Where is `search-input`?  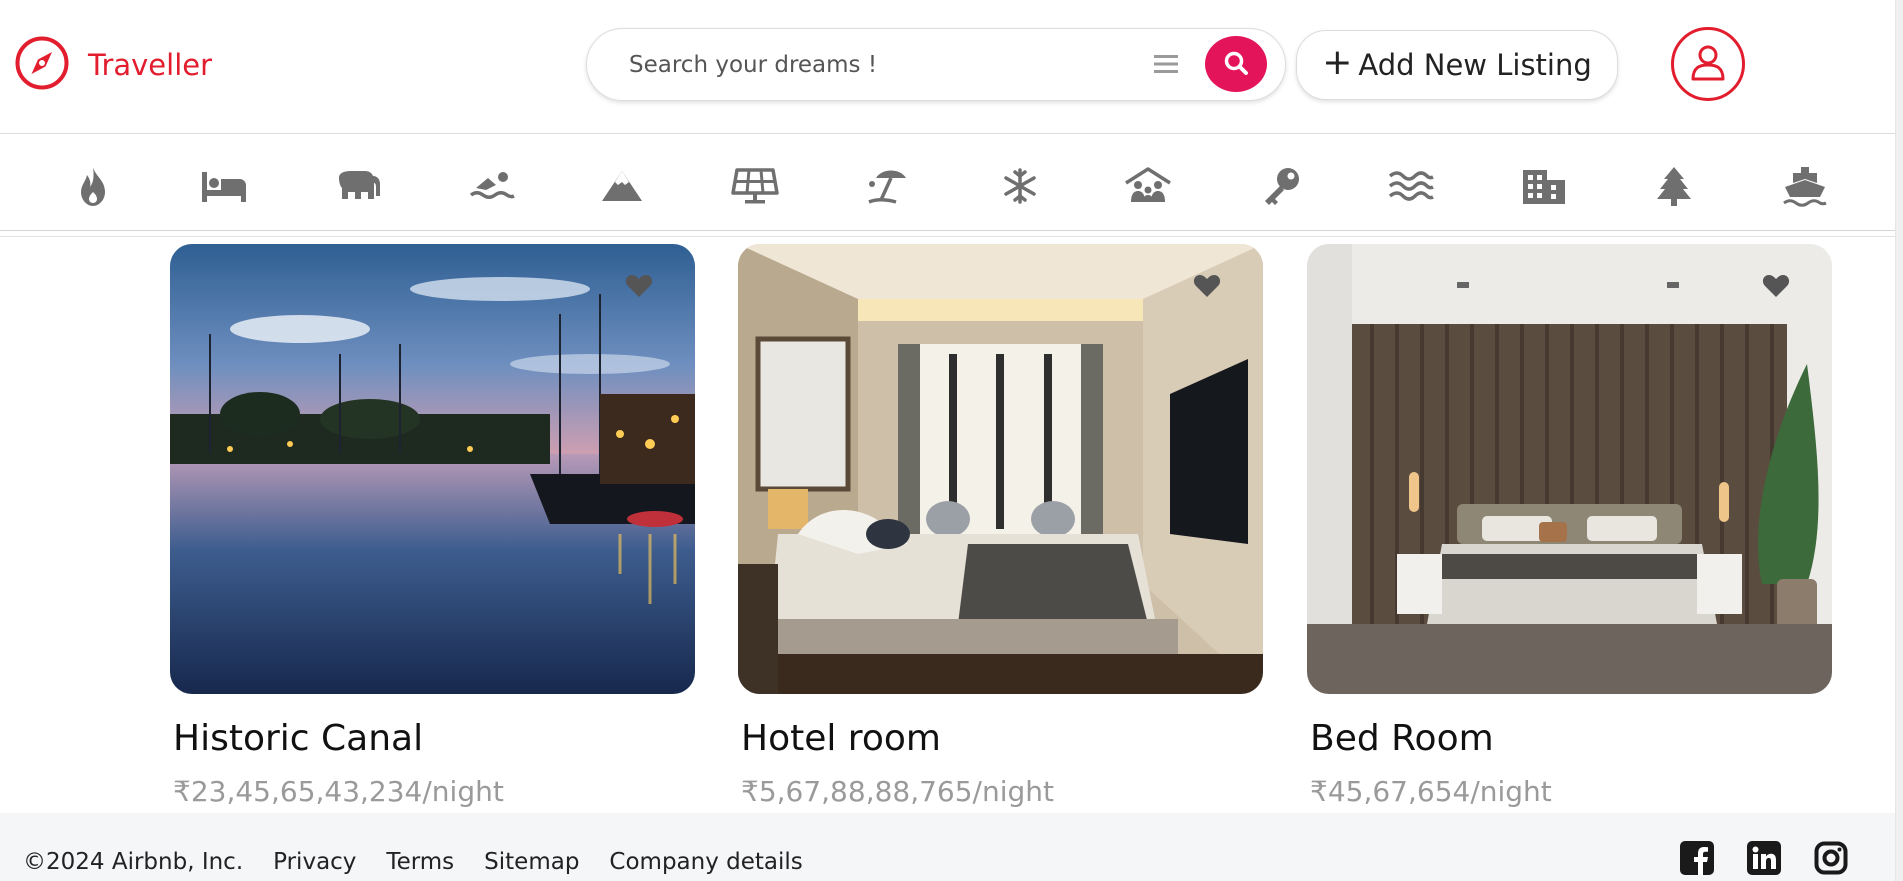
search-input is located at coordinates (889, 65).